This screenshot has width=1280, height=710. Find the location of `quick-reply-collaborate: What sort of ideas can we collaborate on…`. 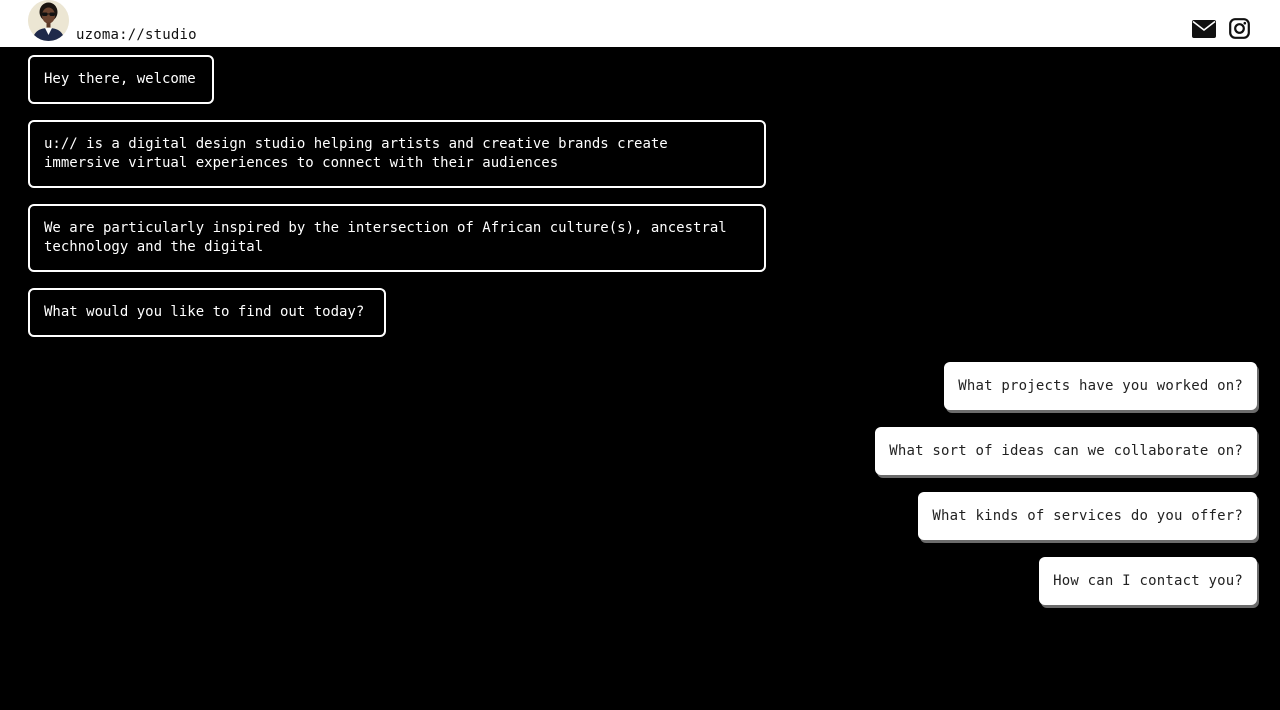

quick-reply-collaborate: What sort of ideas can we collaborate on… is located at coordinates (1066, 451).